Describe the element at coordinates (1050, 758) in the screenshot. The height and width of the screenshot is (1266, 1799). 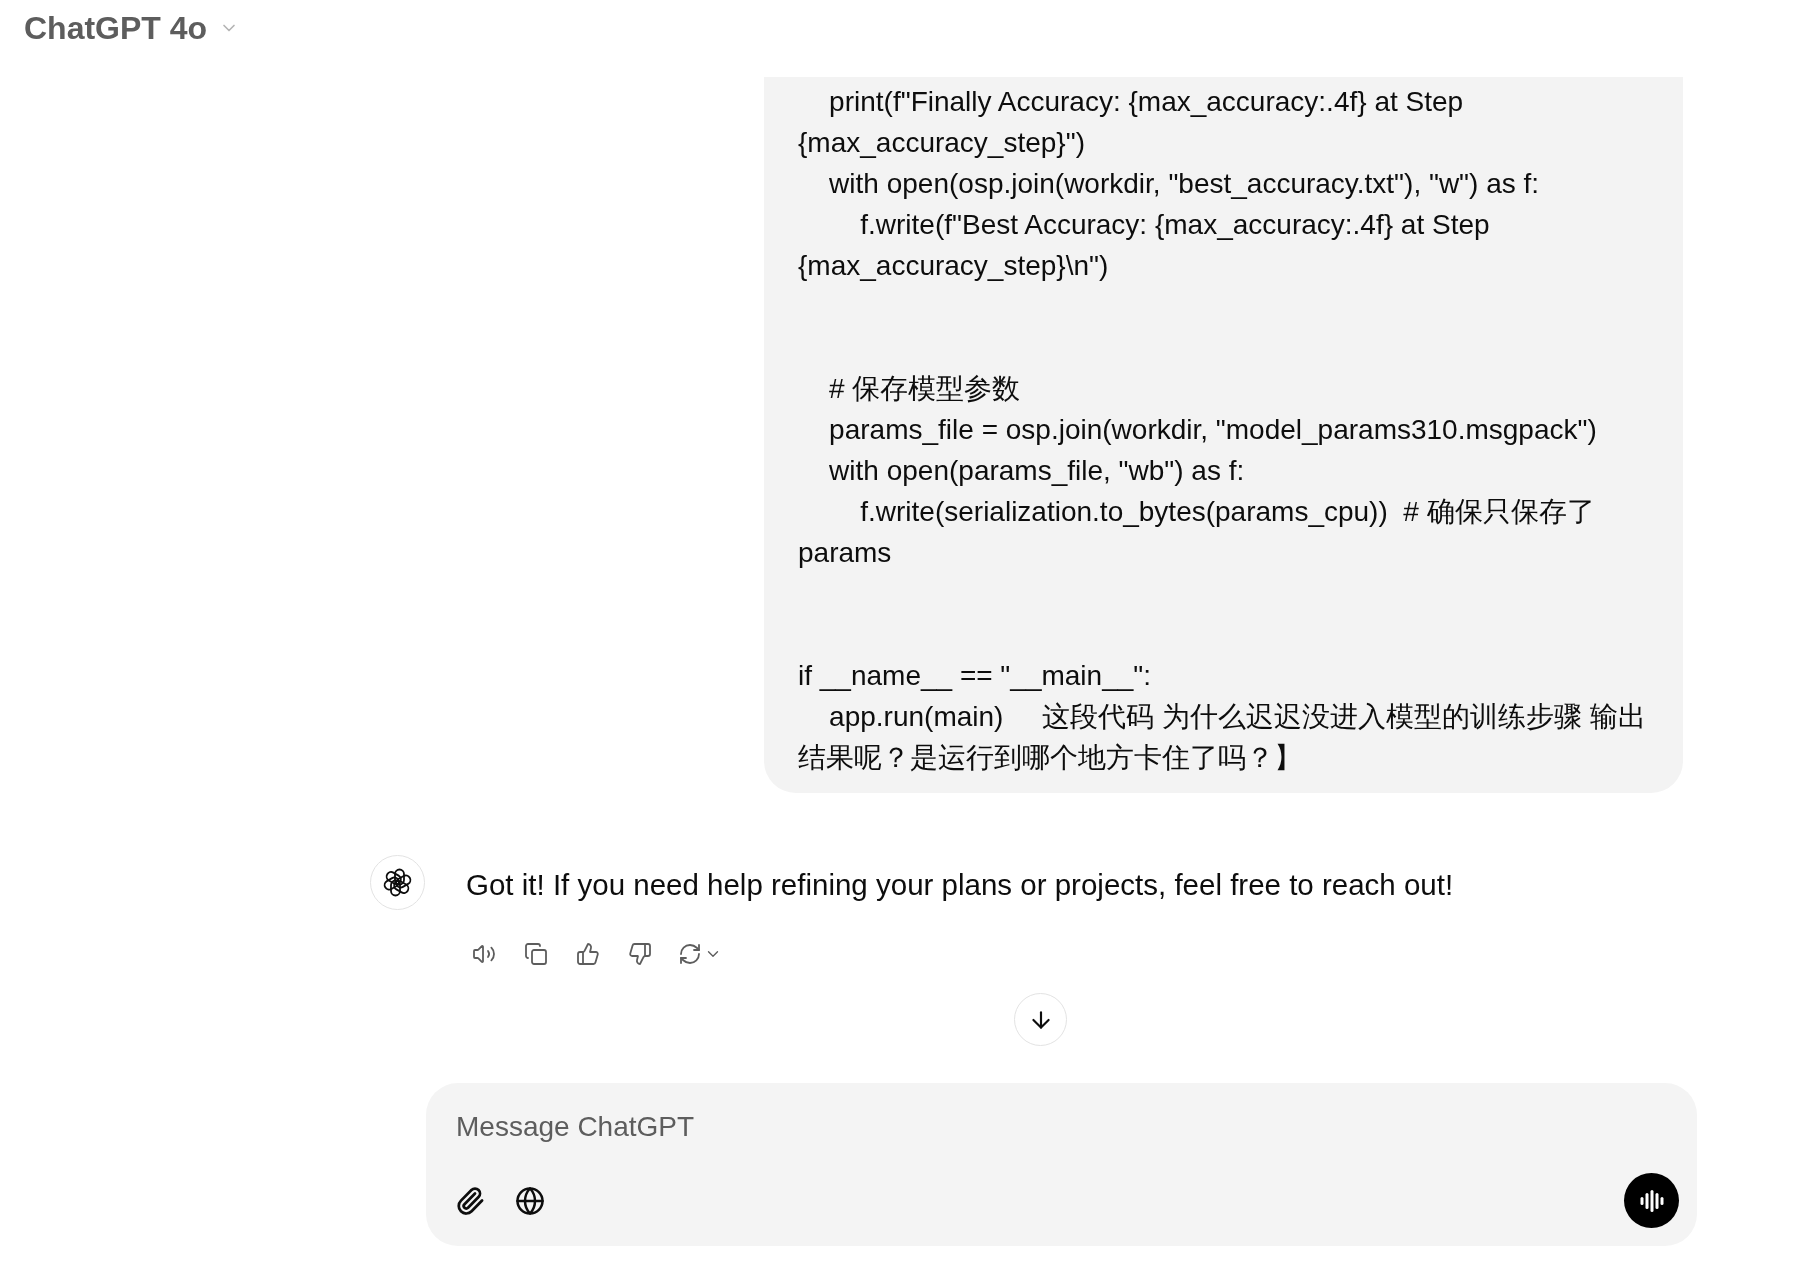
I see `message-line: 结果呢？是运行到哪个地方卡住了吗？】` at that location.